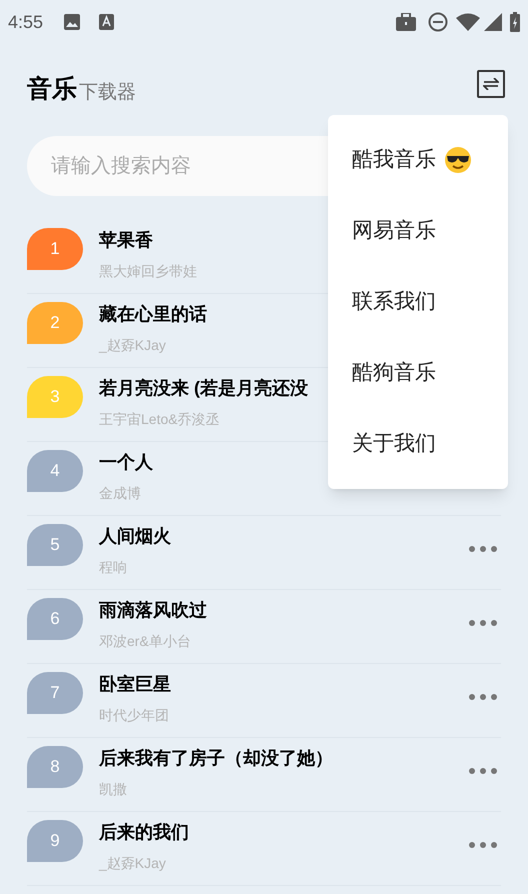 This screenshot has width=528, height=894. I want to click on artist-name: 时代少年团, so click(134, 715).